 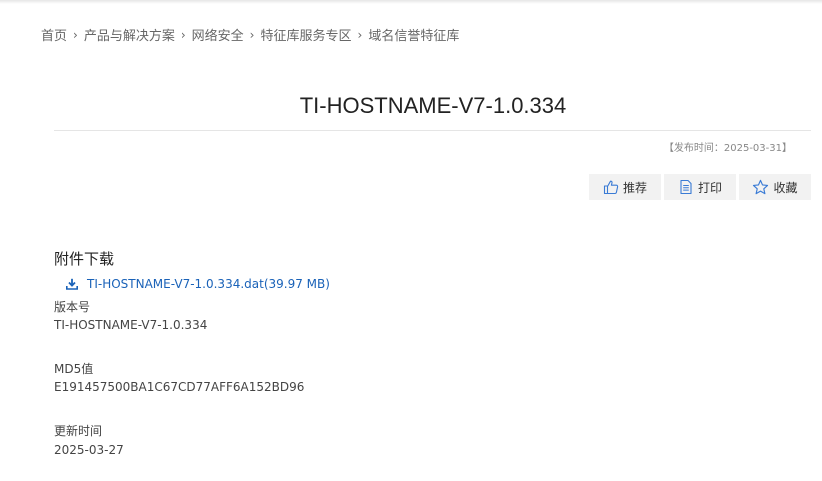 I want to click on attachment-download-link: TI-HOSTNAME-V7-1.0.334.dat(39.97 MB), so click(x=198, y=284).